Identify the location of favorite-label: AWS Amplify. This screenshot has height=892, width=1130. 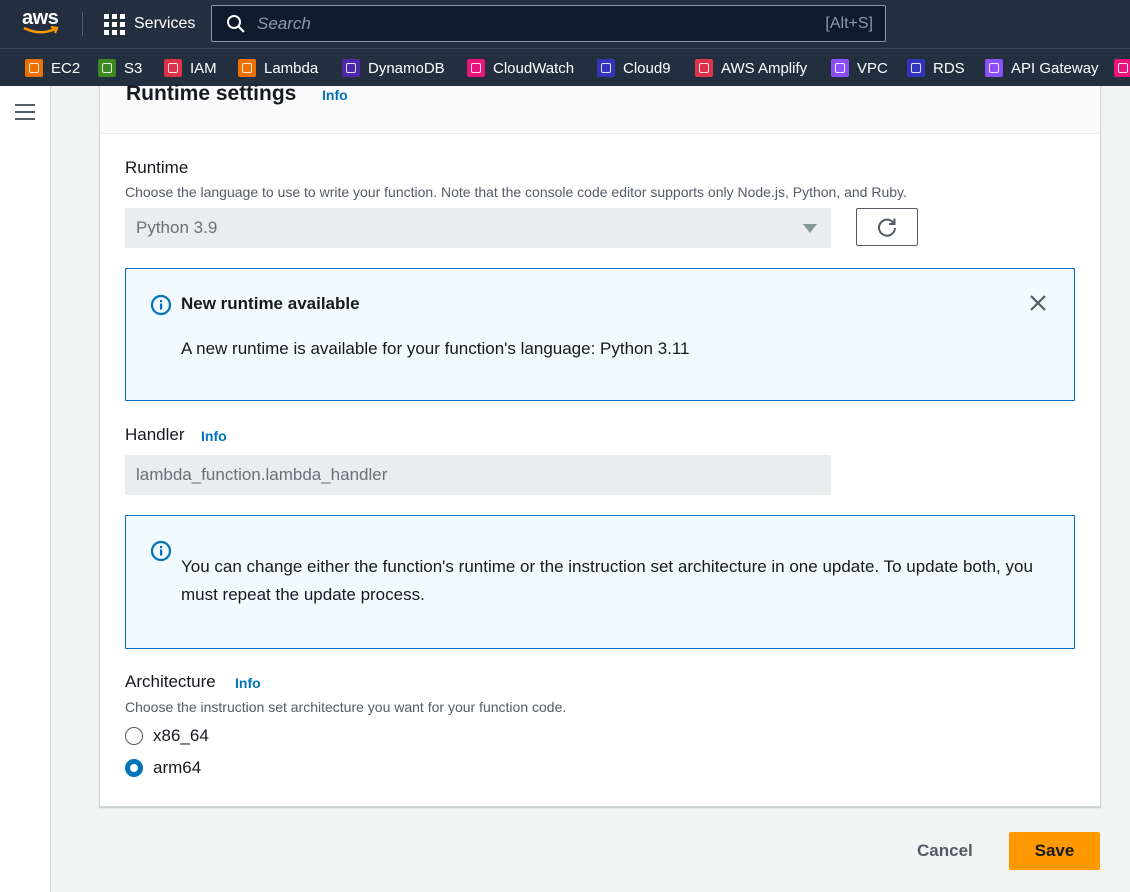
(764, 68).